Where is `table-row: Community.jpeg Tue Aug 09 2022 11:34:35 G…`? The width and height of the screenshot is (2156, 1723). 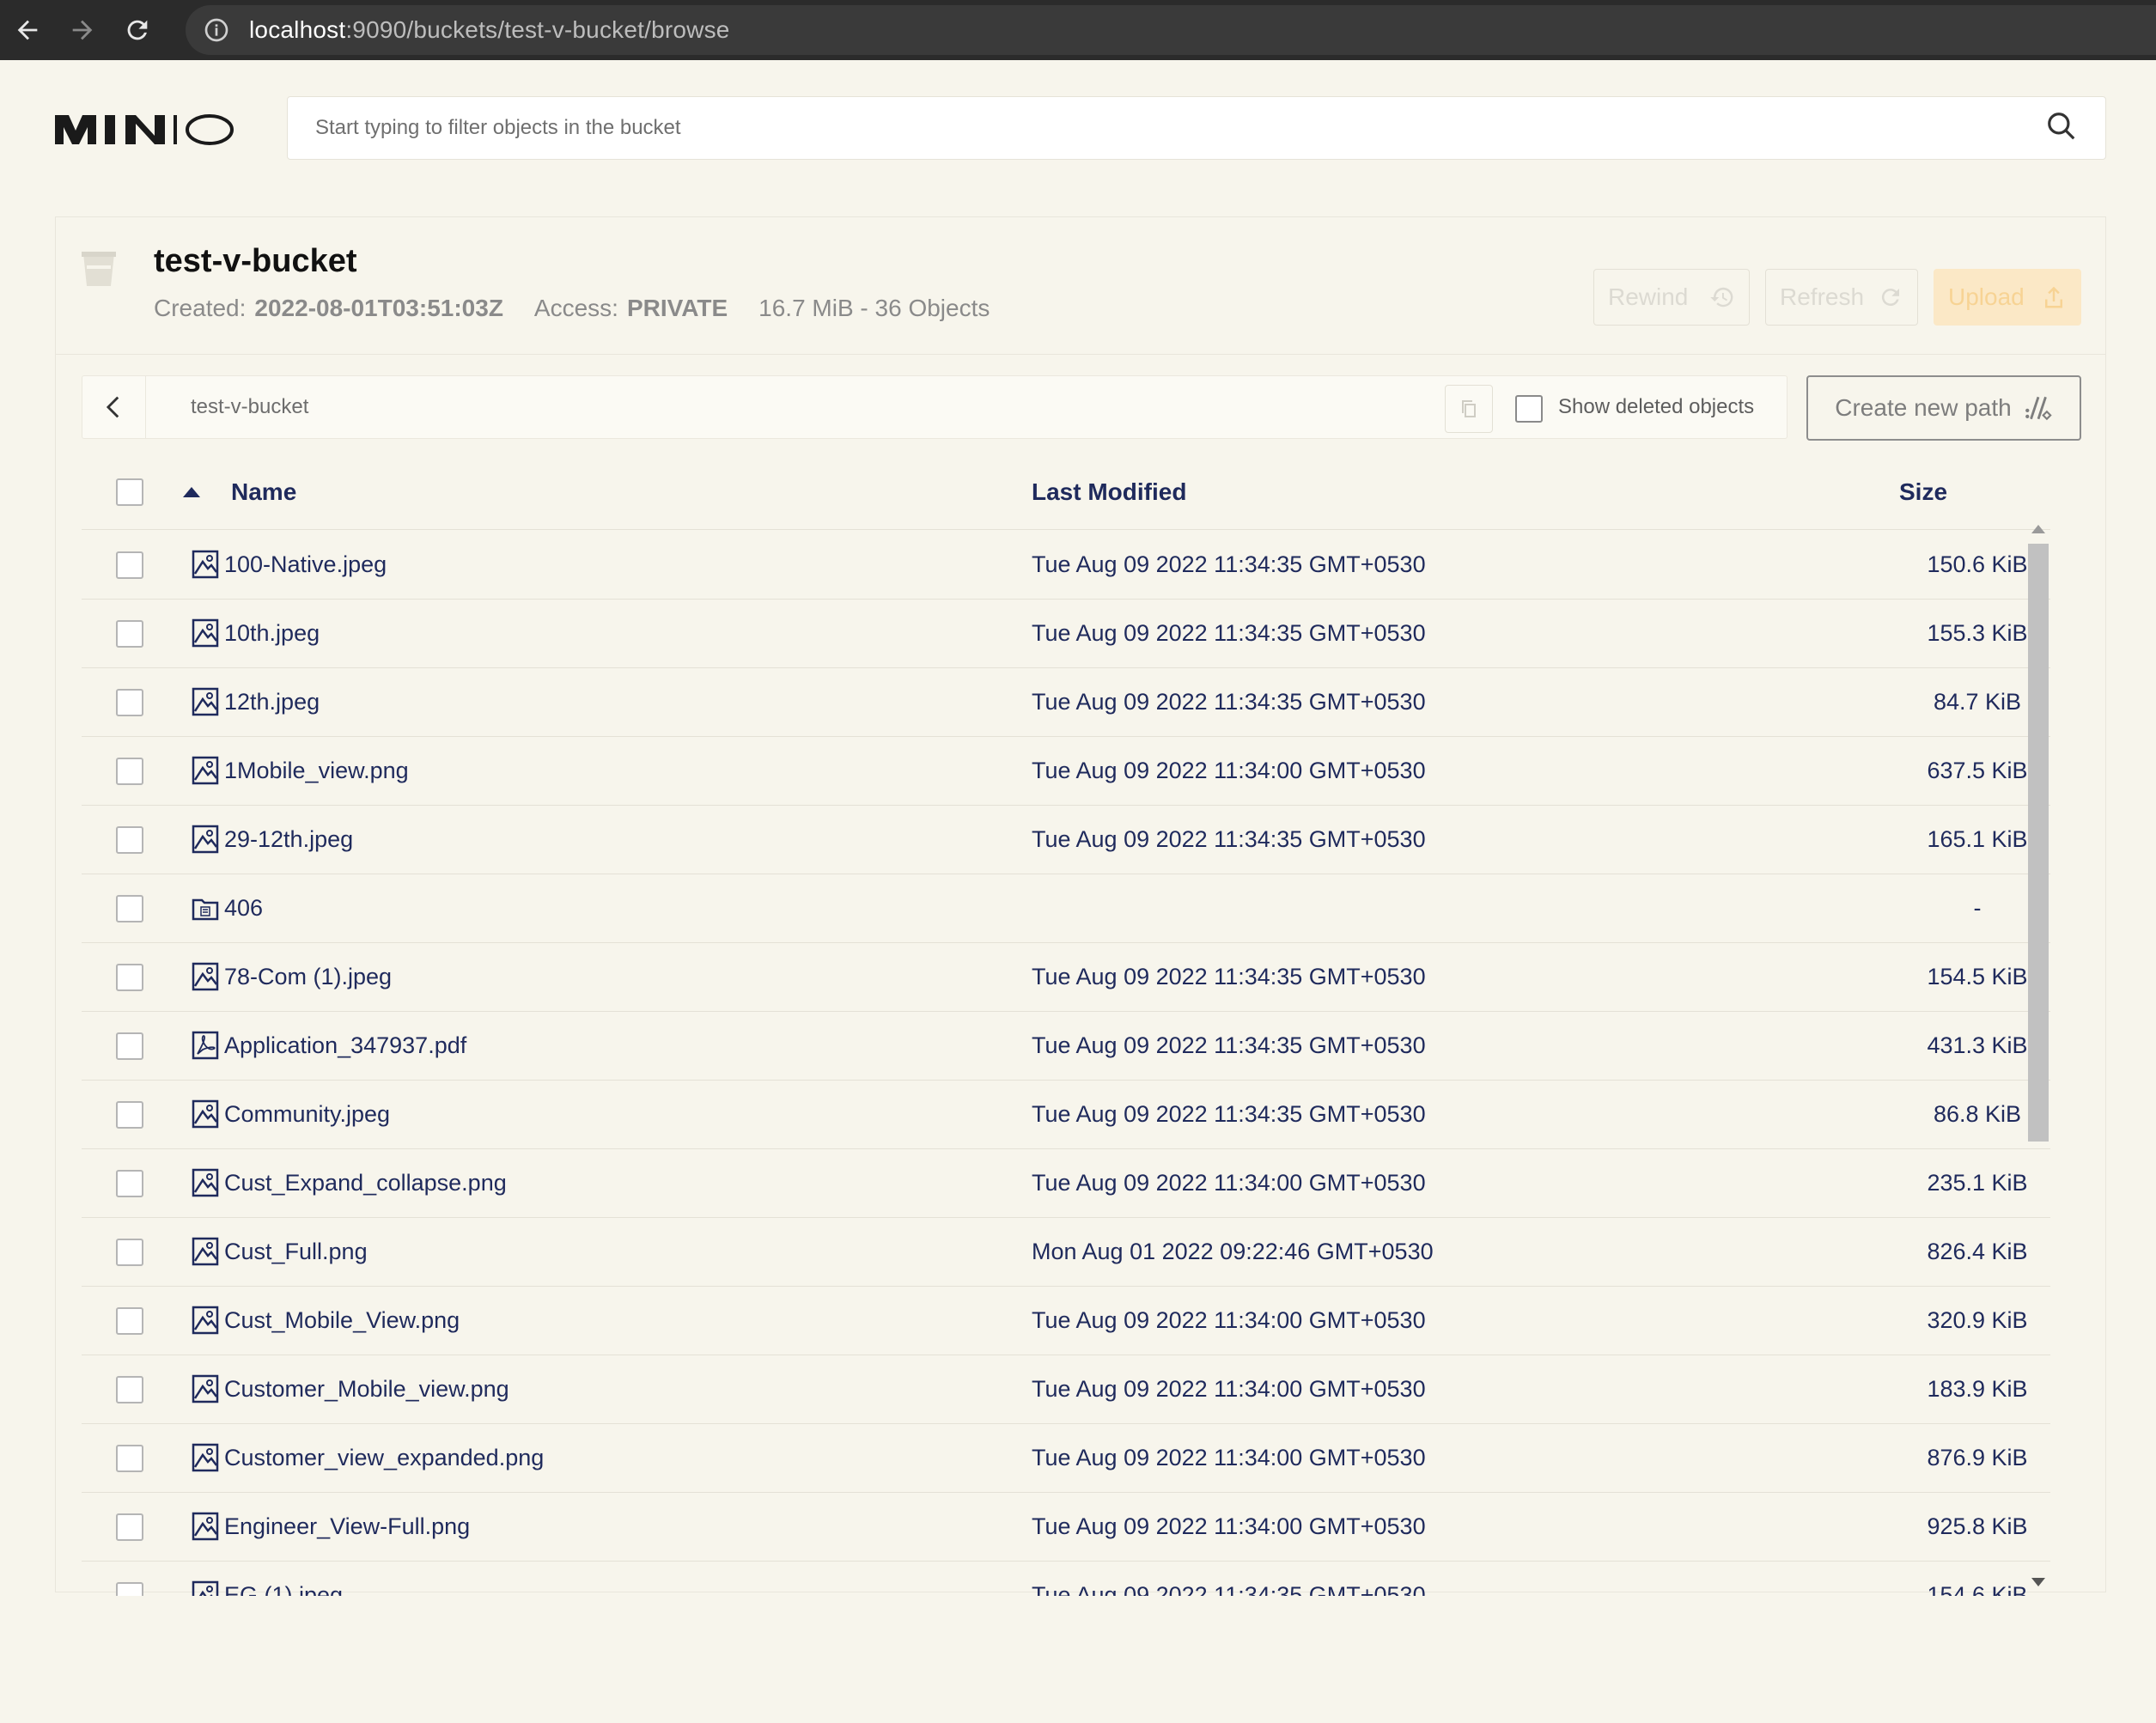 table-row: Community.jpeg Tue Aug 09 2022 11:34:35 G… is located at coordinates (1066, 1115).